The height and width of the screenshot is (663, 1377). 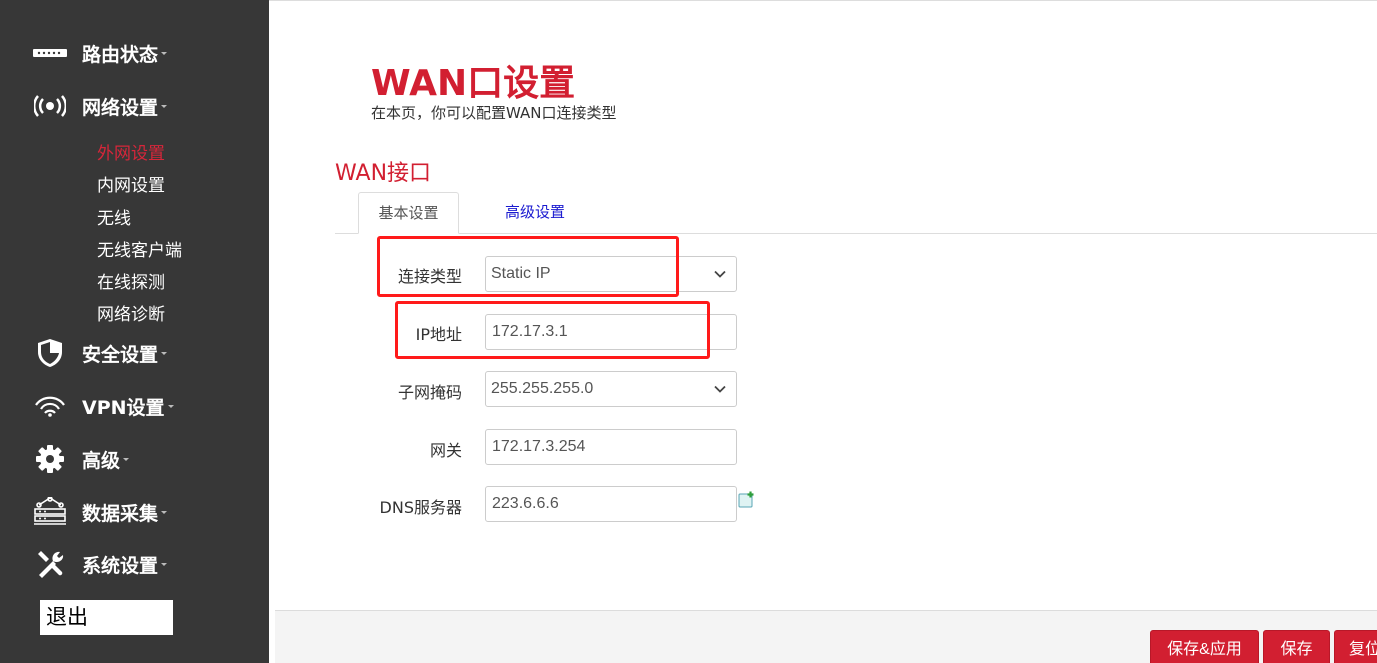 What do you see at coordinates (101, 460) in the screenshot?
I see `menu-label-advanced: 高级` at bounding box center [101, 460].